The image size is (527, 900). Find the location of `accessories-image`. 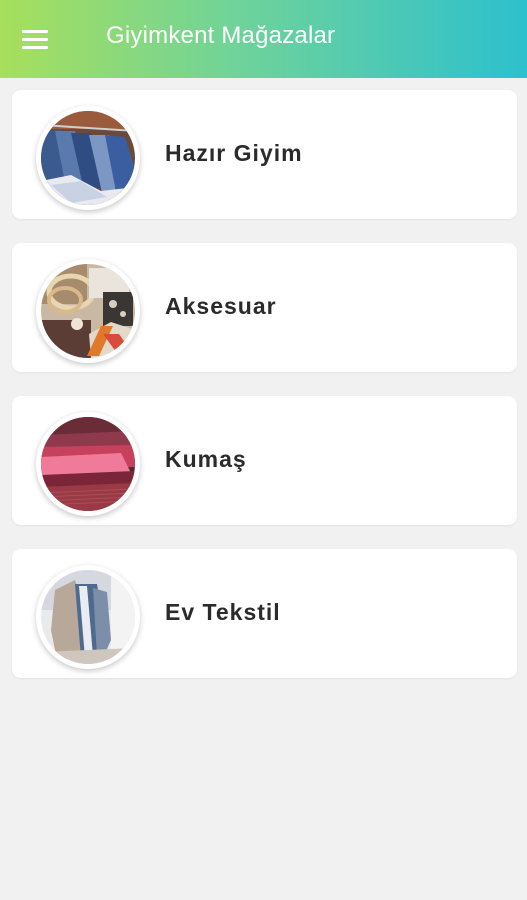

accessories-image is located at coordinates (88, 311).